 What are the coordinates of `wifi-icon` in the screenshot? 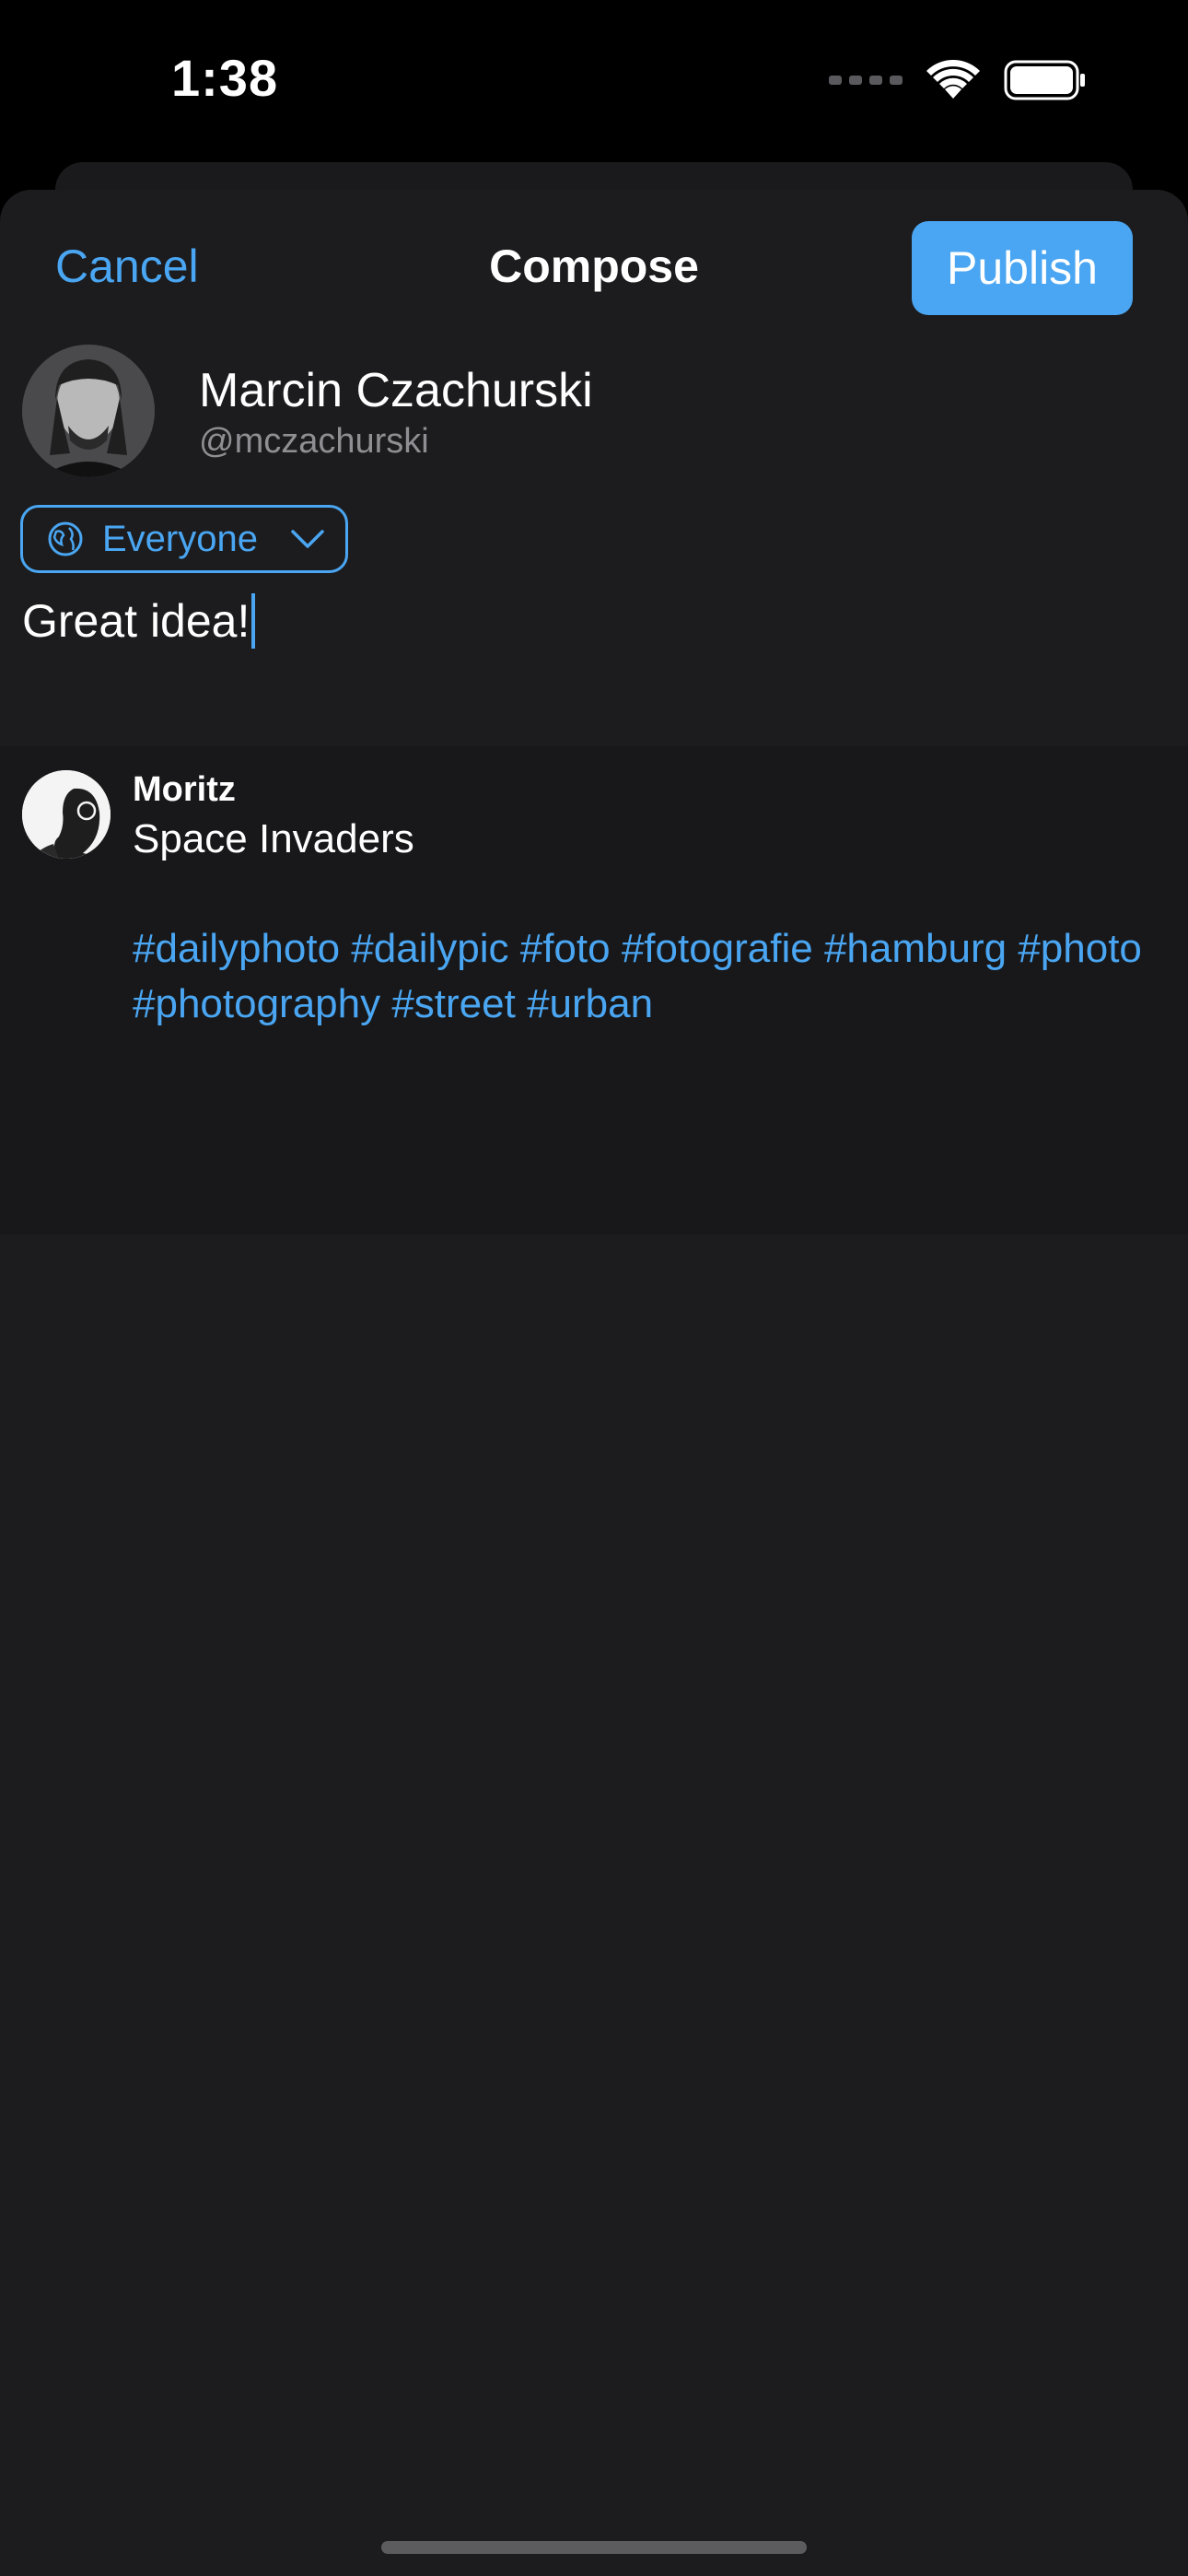 It's located at (953, 79).